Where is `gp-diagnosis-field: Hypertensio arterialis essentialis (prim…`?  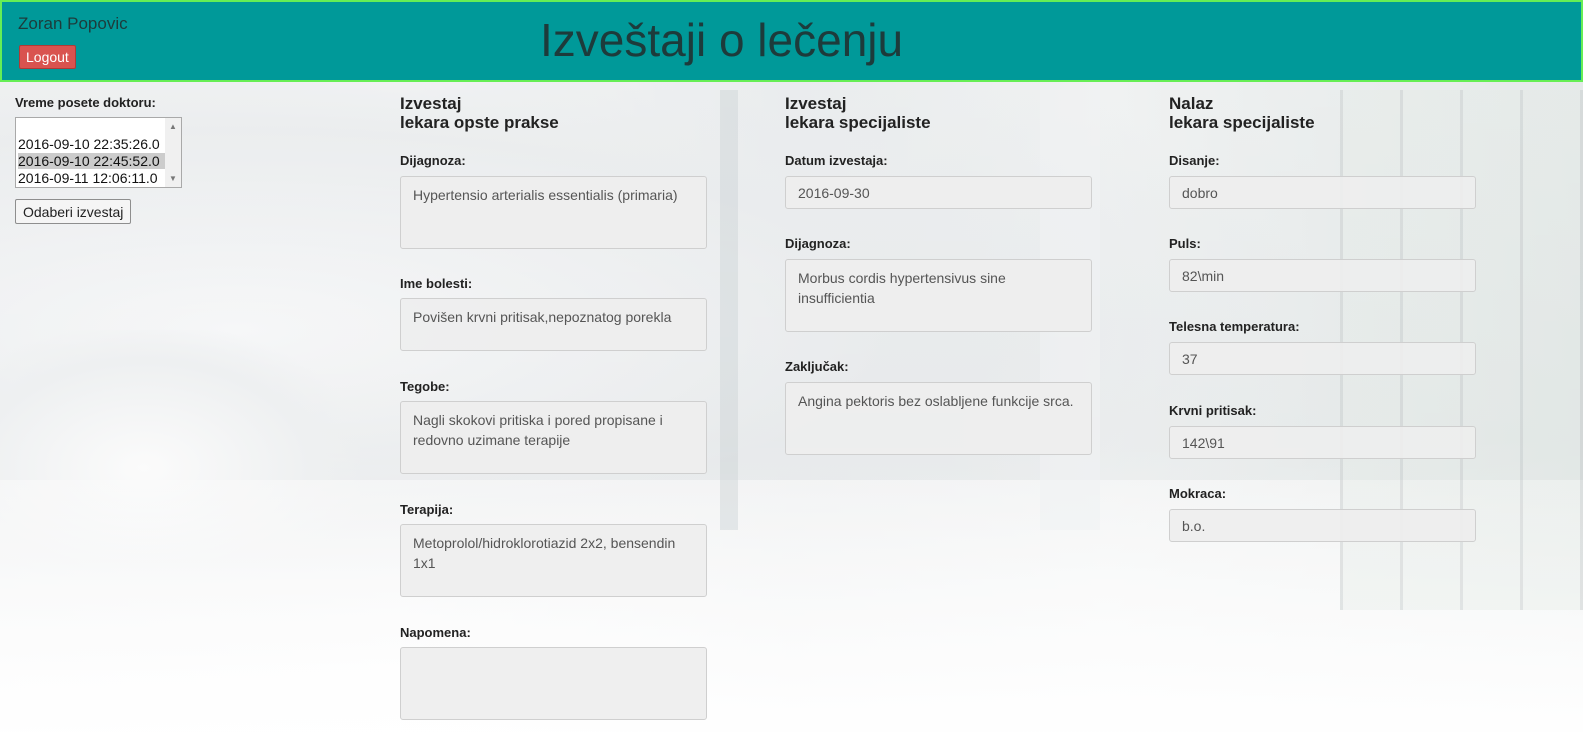 gp-diagnosis-field: Hypertensio arterialis essentialis (prim… is located at coordinates (553, 212).